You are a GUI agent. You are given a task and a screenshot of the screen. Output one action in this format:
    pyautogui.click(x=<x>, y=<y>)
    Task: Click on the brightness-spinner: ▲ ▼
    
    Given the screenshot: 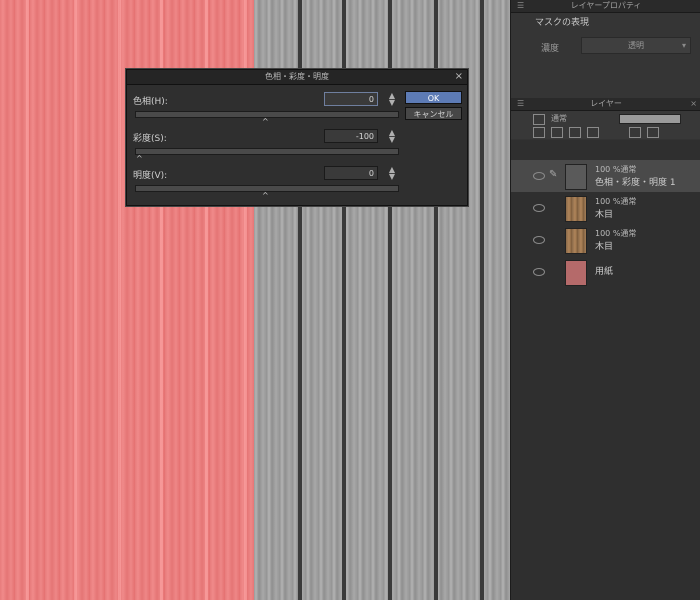 What is the action you would take?
    pyautogui.click(x=392, y=173)
    